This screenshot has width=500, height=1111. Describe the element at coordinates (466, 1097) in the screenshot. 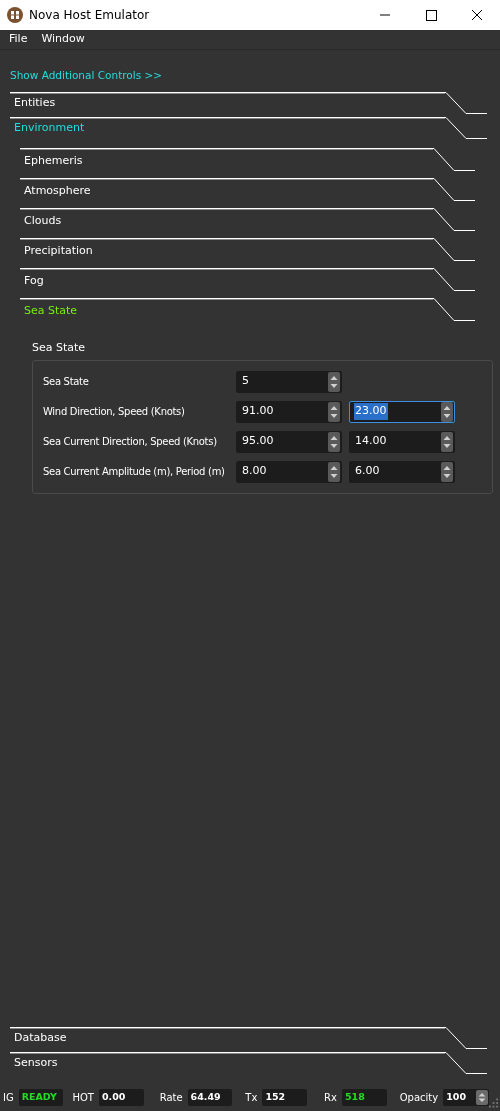

I see `spin-box: 100` at that location.